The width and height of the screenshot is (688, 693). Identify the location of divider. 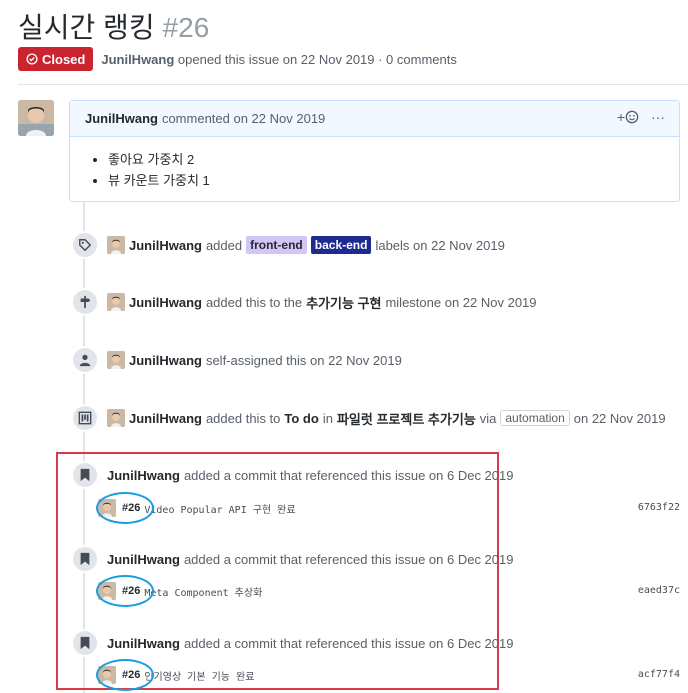
(353, 84).